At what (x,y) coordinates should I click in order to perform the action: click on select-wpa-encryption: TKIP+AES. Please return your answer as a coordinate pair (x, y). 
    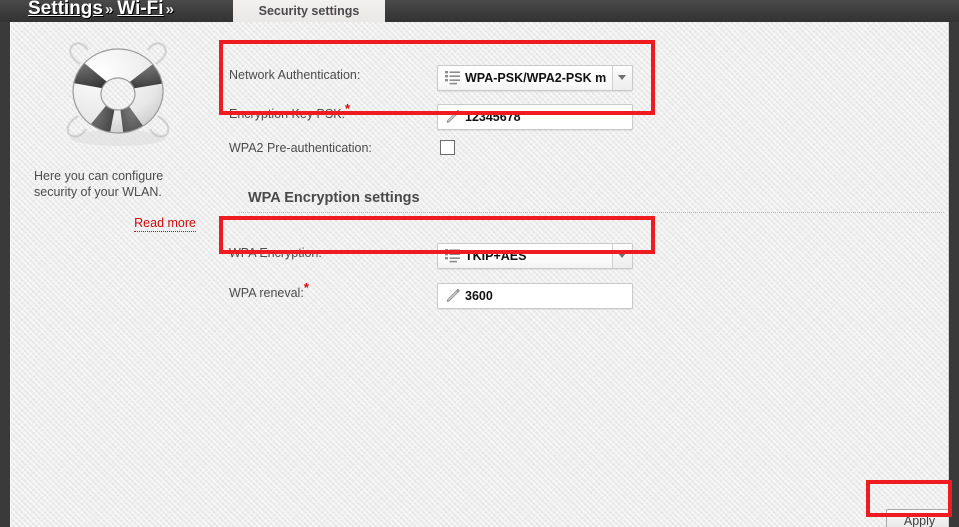
    Looking at the image, I should click on (535, 256).